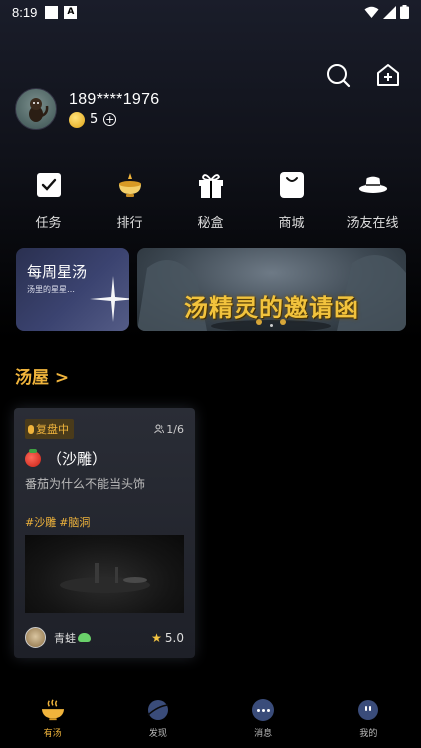 Image resolution: width=421 pixels, height=748 pixels. I want to click on room-title: （沙雕）, so click(66, 458).